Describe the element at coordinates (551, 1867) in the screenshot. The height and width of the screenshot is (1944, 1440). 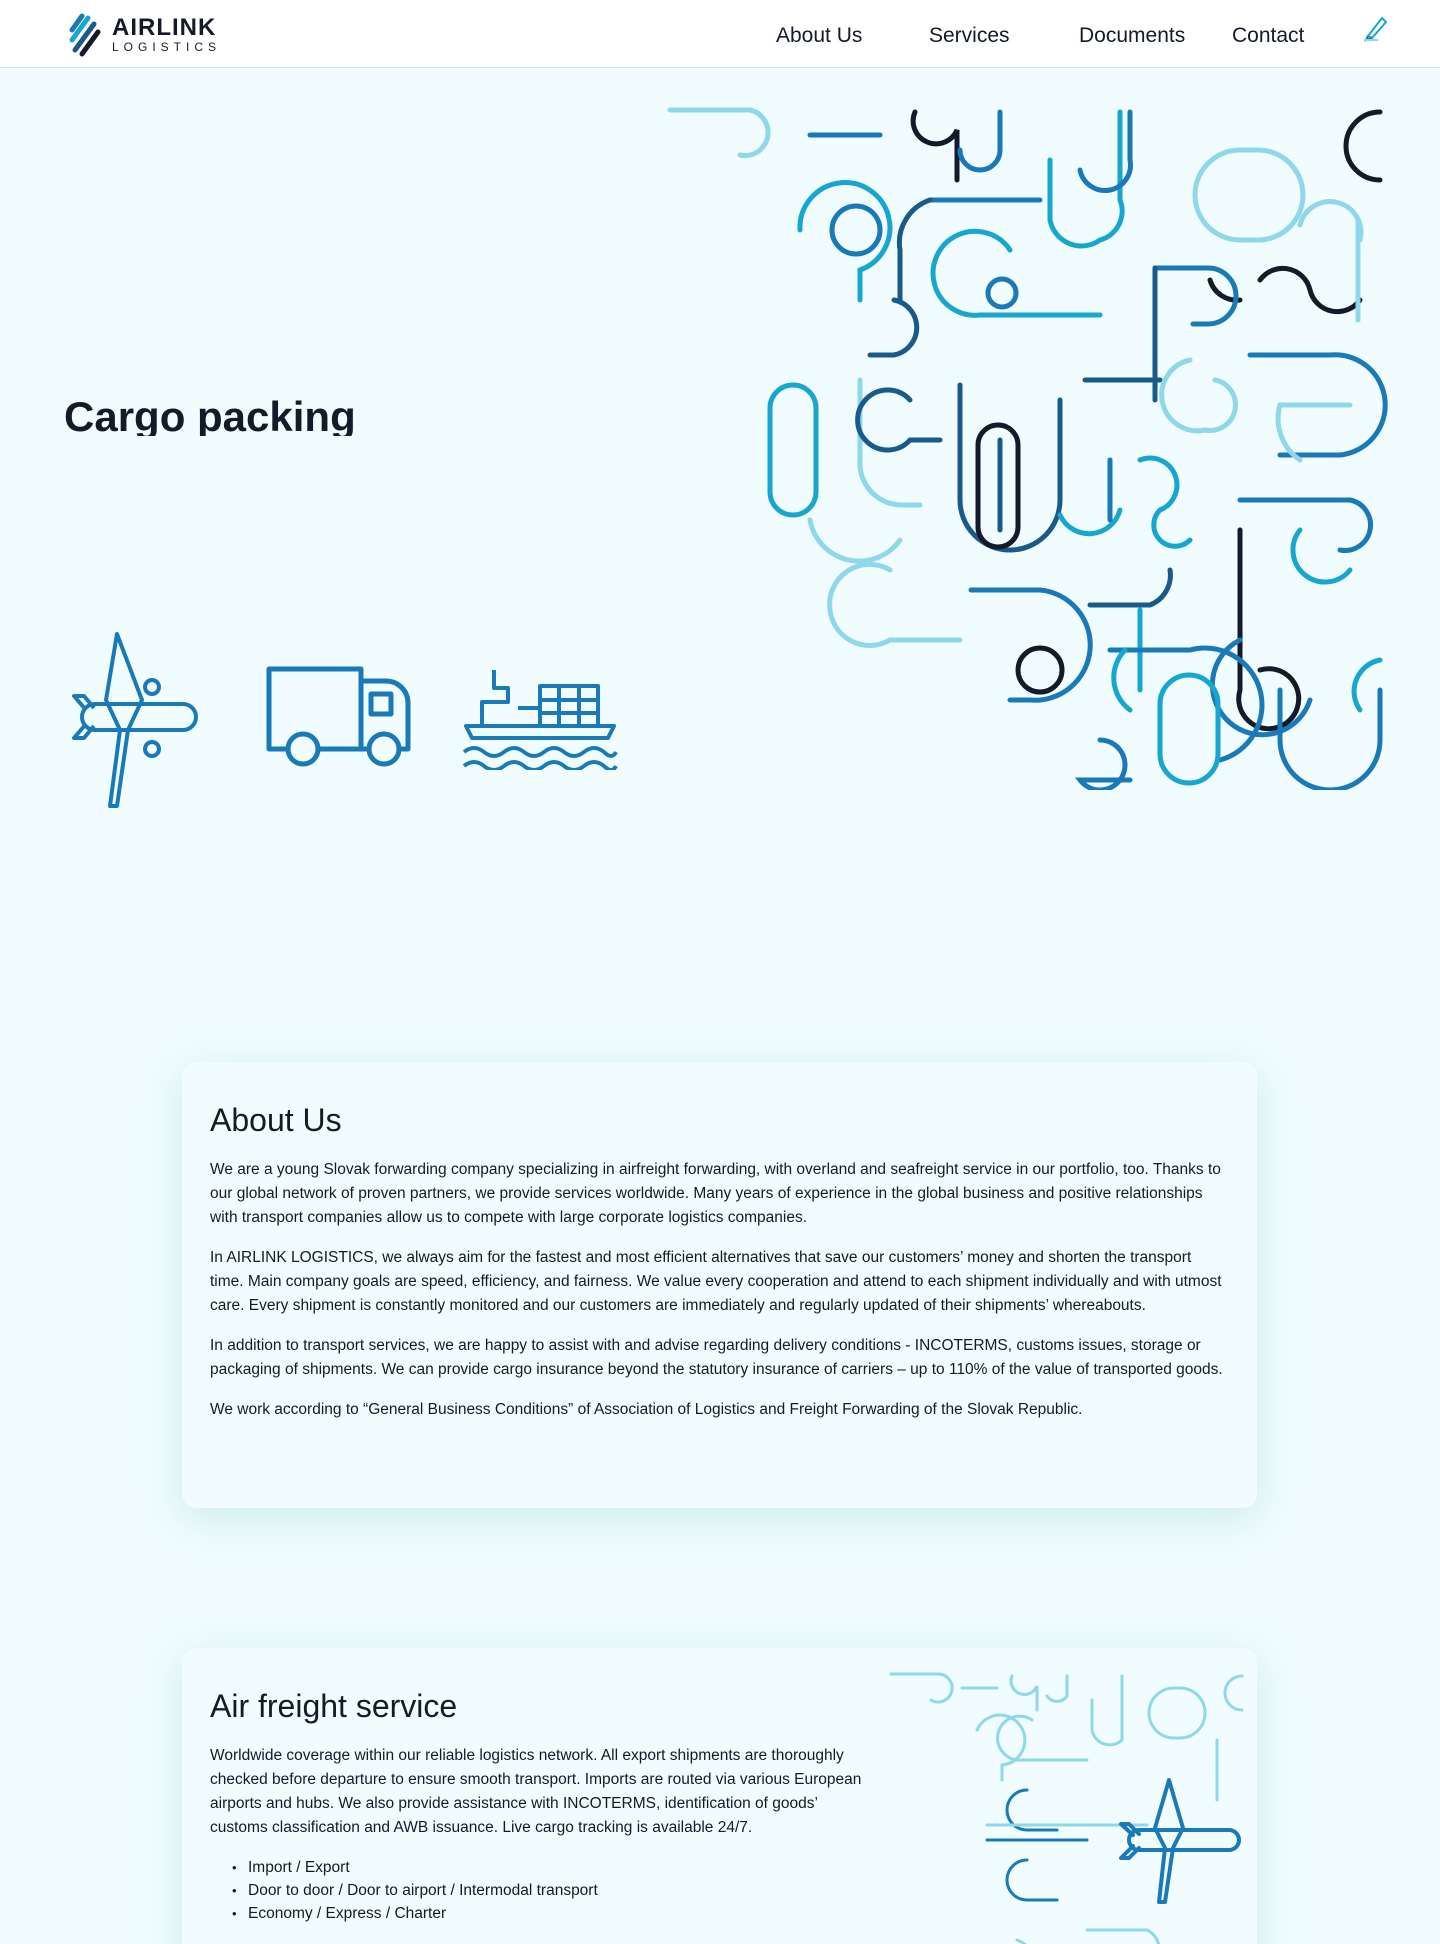
I see `list-item: Import / Export` at that location.